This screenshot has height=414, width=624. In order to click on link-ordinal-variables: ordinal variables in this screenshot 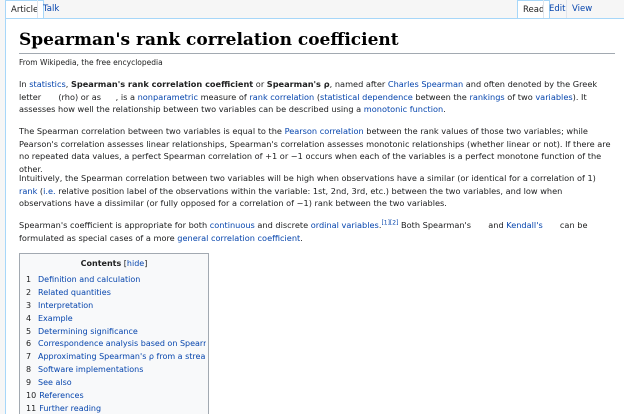, I will do `click(345, 225)`.